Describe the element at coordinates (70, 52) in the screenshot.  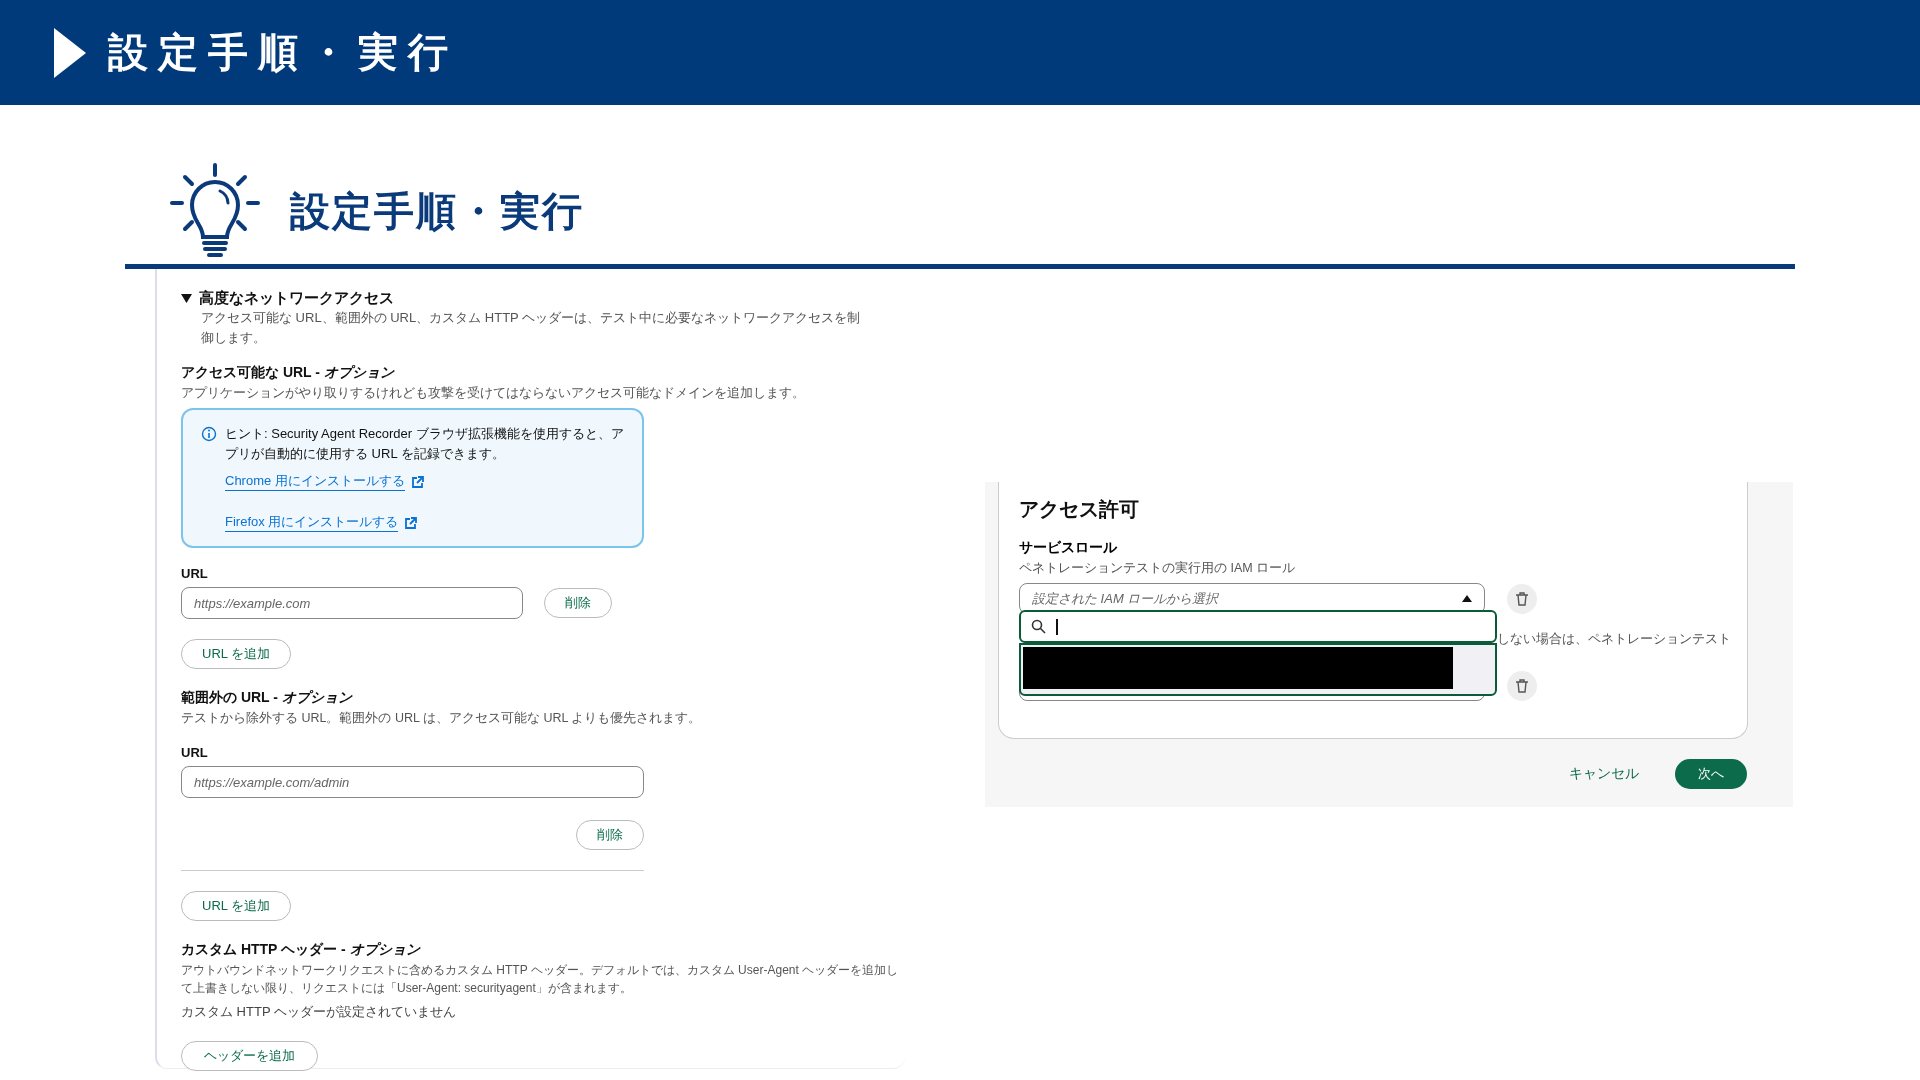
I see `play-triangle-icon` at that location.